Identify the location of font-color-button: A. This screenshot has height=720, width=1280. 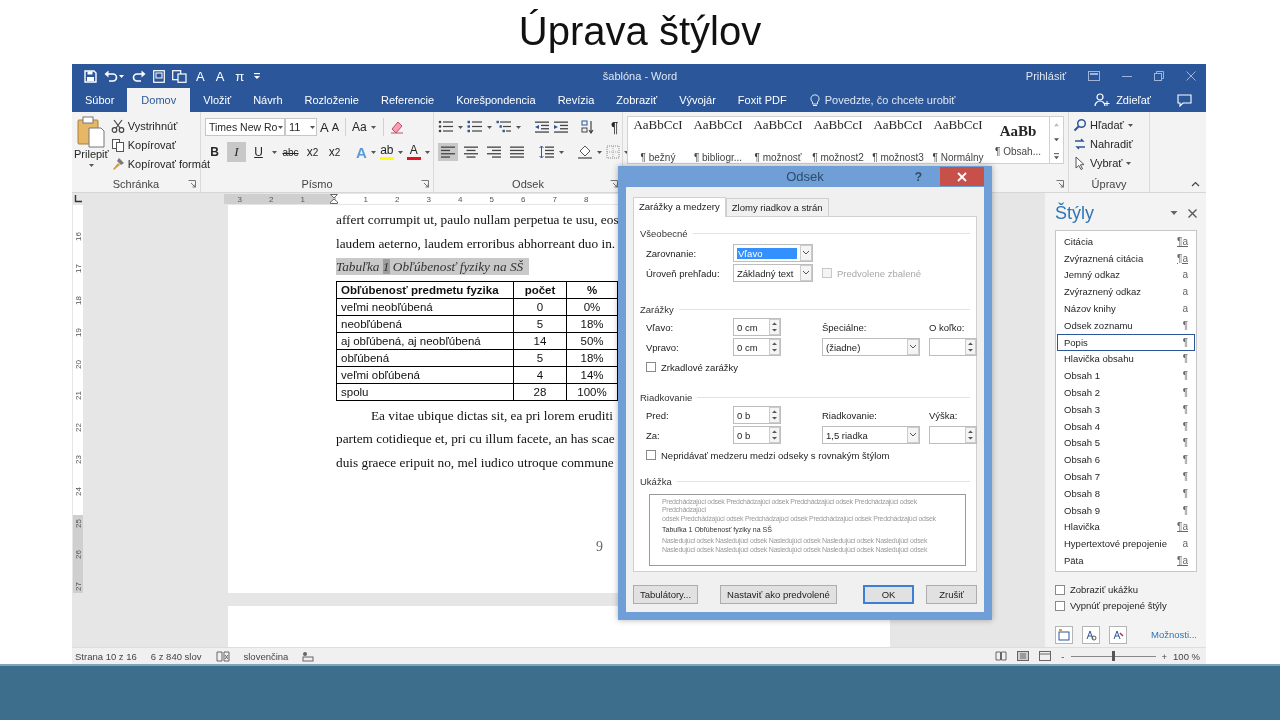
(413, 152).